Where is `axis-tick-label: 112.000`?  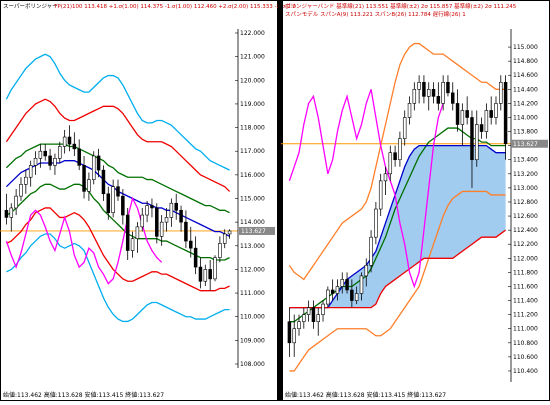
axis-tick-label: 112.000 is located at coordinates (252, 269).